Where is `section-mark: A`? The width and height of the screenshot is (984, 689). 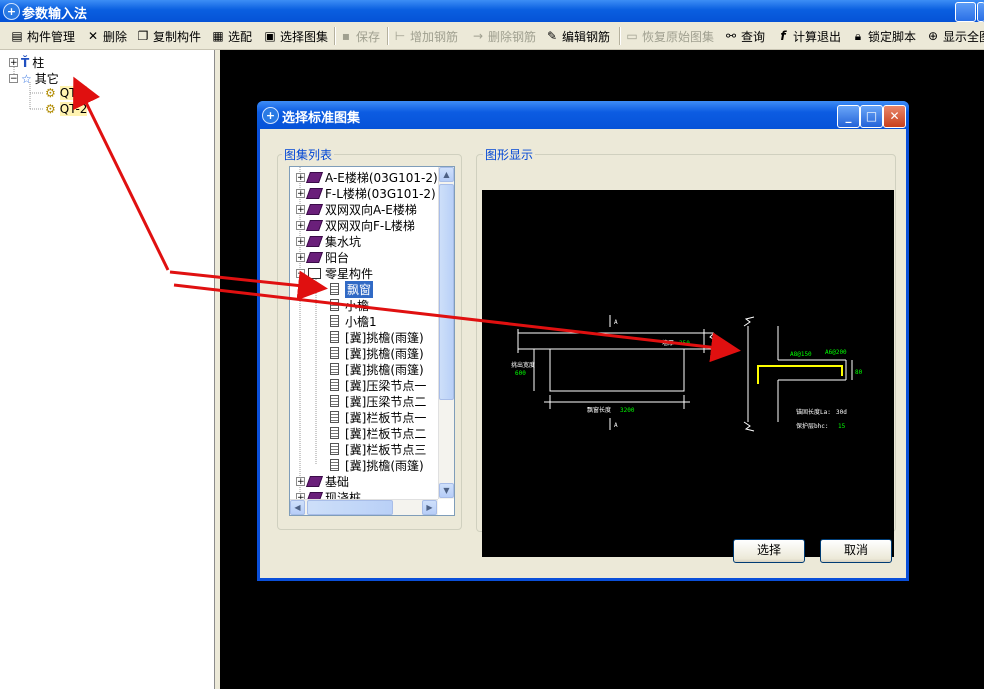 section-mark: A is located at coordinates (616, 322).